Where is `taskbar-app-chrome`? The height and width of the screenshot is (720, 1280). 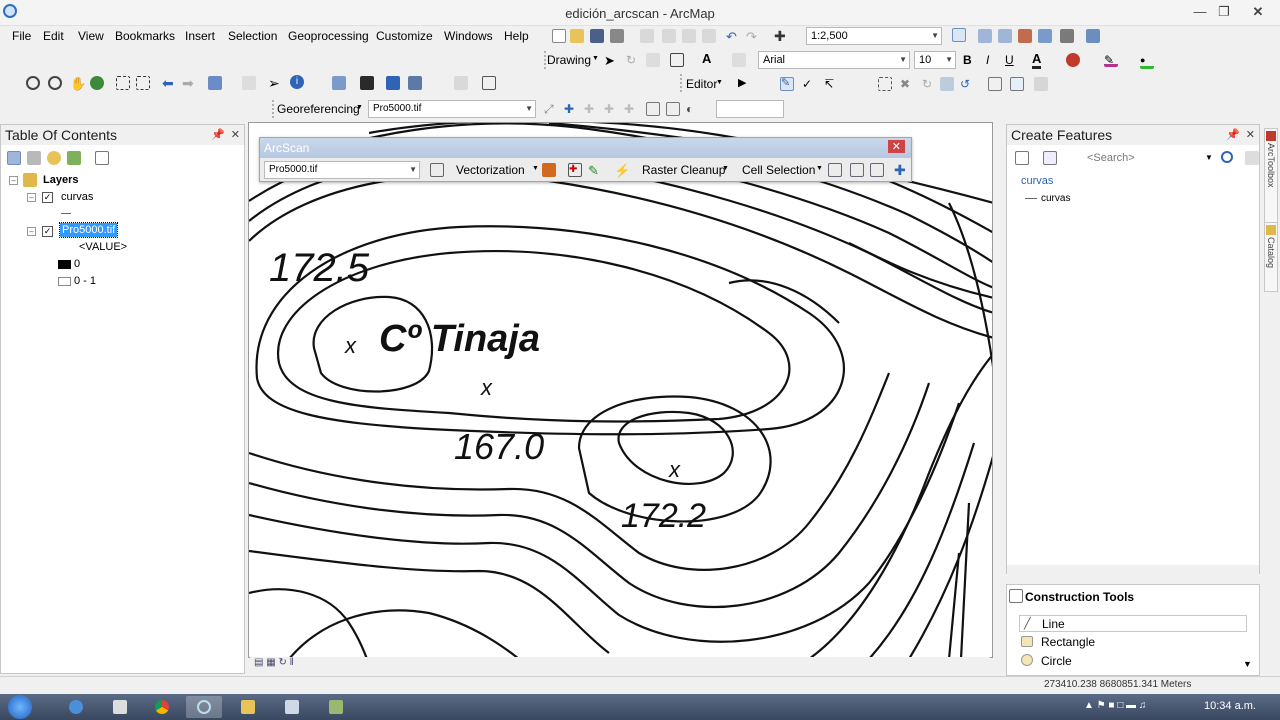
taskbar-app-chrome is located at coordinates (162, 707).